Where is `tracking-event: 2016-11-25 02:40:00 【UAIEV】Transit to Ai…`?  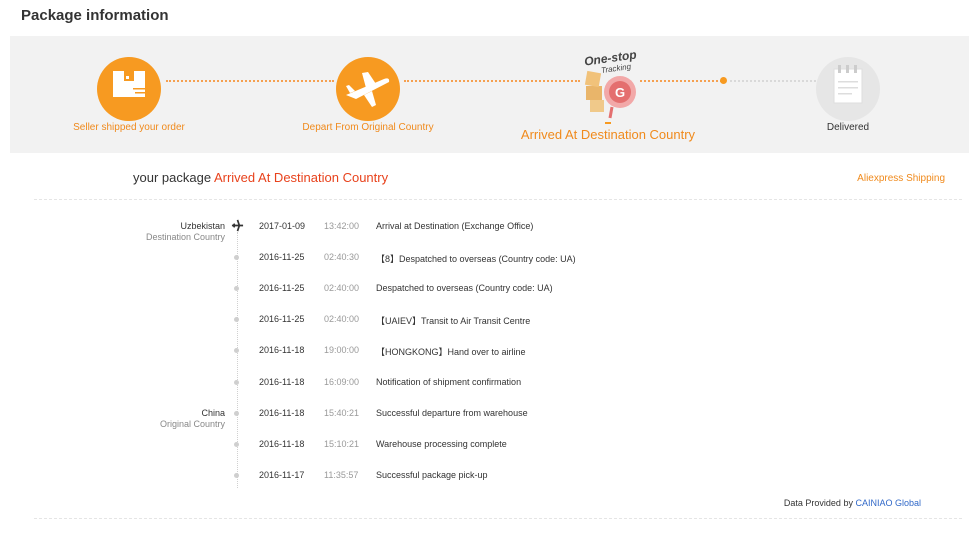 tracking-event: 2016-11-25 02:40:00 【UAIEV】Transit to Ai… is located at coordinates (488, 324).